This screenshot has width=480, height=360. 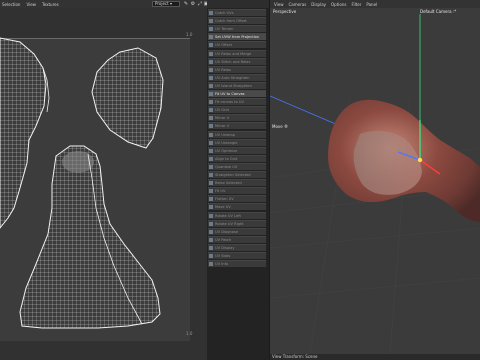 I want to click on command-item: Quantize UV, so click(x=237, y=166).